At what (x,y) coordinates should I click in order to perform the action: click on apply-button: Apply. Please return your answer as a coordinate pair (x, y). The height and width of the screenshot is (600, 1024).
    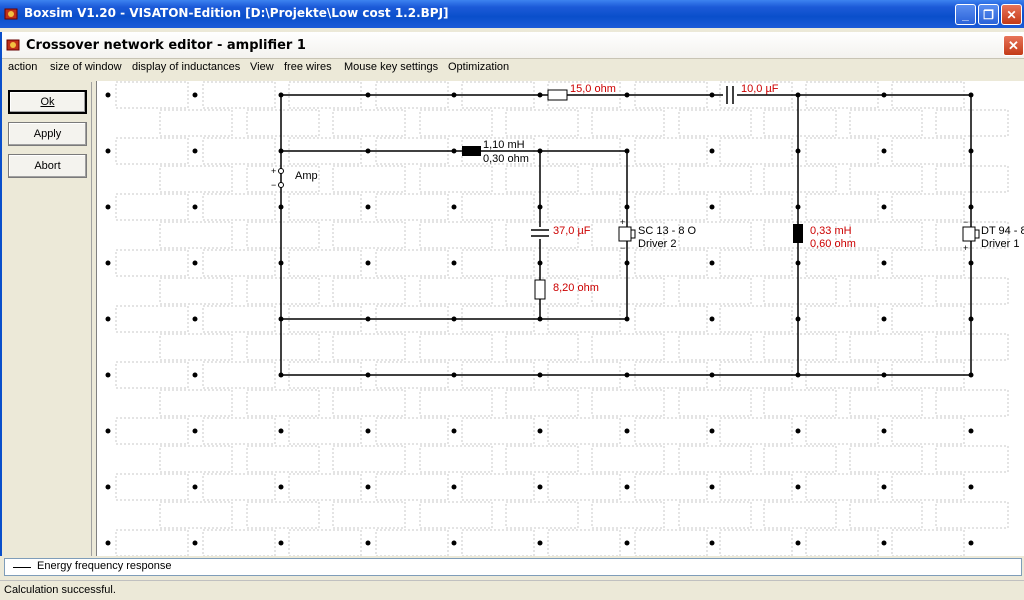
    Looking at the image, I should click on (47, 134).